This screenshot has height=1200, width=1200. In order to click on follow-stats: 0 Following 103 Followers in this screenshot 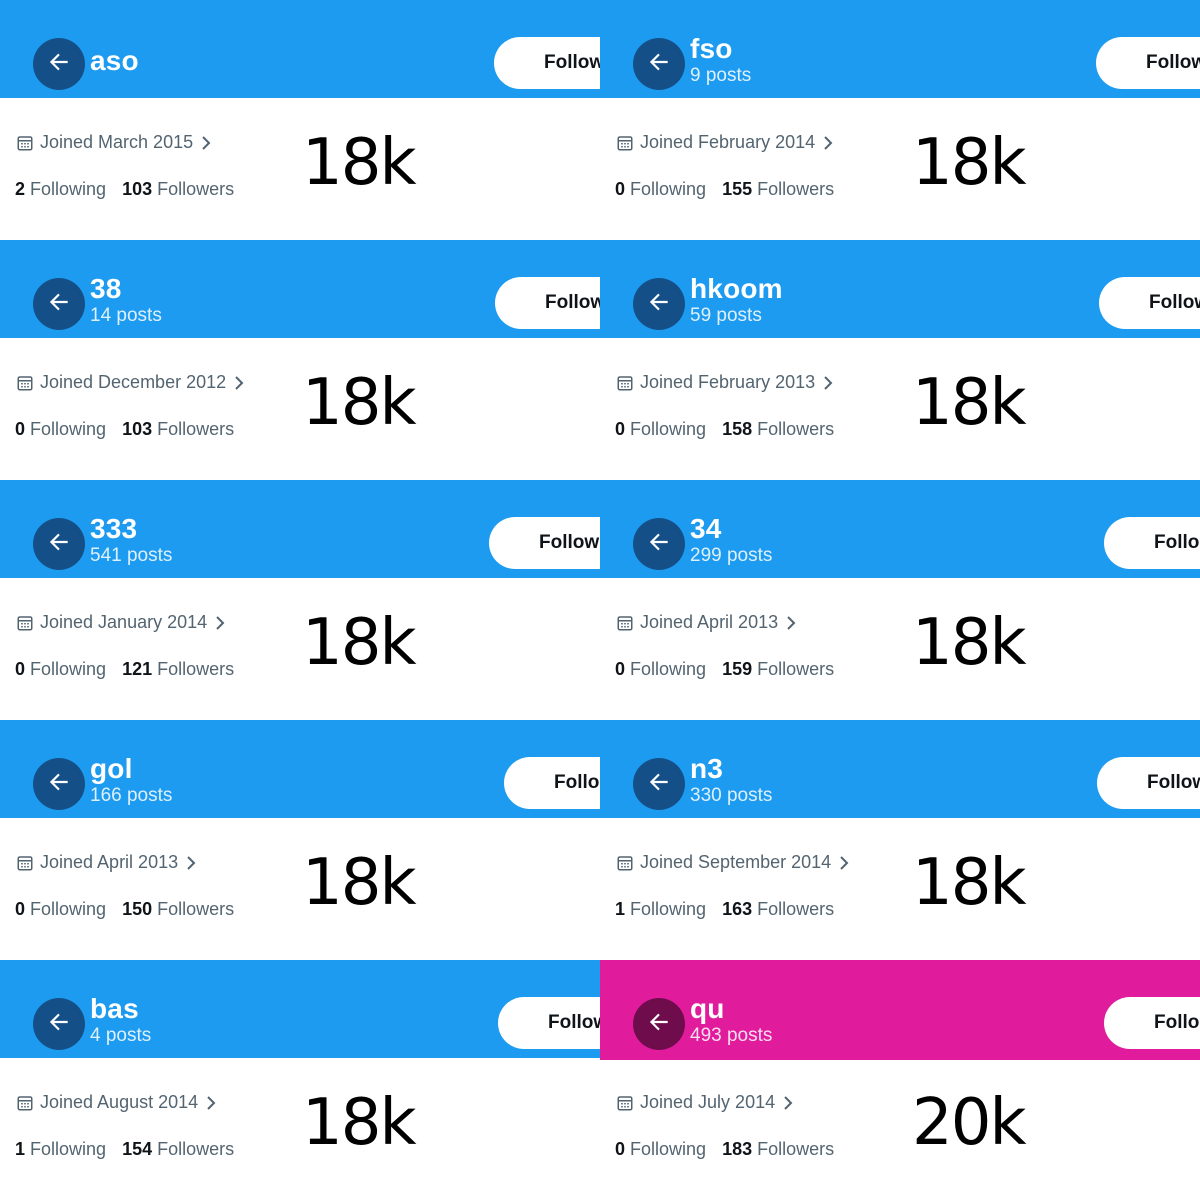, I will do `click(124, 429)`.